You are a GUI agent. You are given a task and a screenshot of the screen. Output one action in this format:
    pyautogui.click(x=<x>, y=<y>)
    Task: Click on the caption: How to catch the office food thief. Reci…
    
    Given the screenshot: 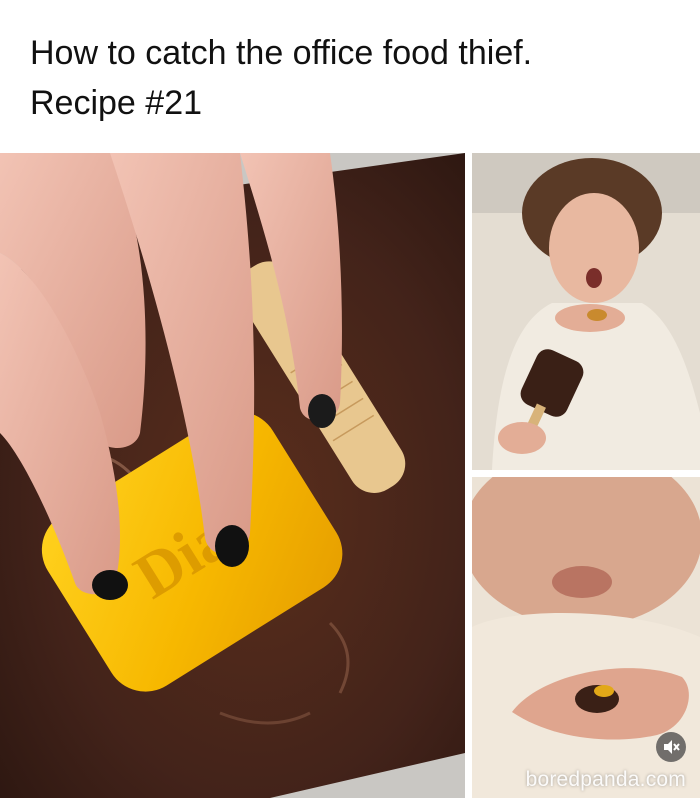 What is the action you would take?
    pyautogui.click(x=355, y=78)
    